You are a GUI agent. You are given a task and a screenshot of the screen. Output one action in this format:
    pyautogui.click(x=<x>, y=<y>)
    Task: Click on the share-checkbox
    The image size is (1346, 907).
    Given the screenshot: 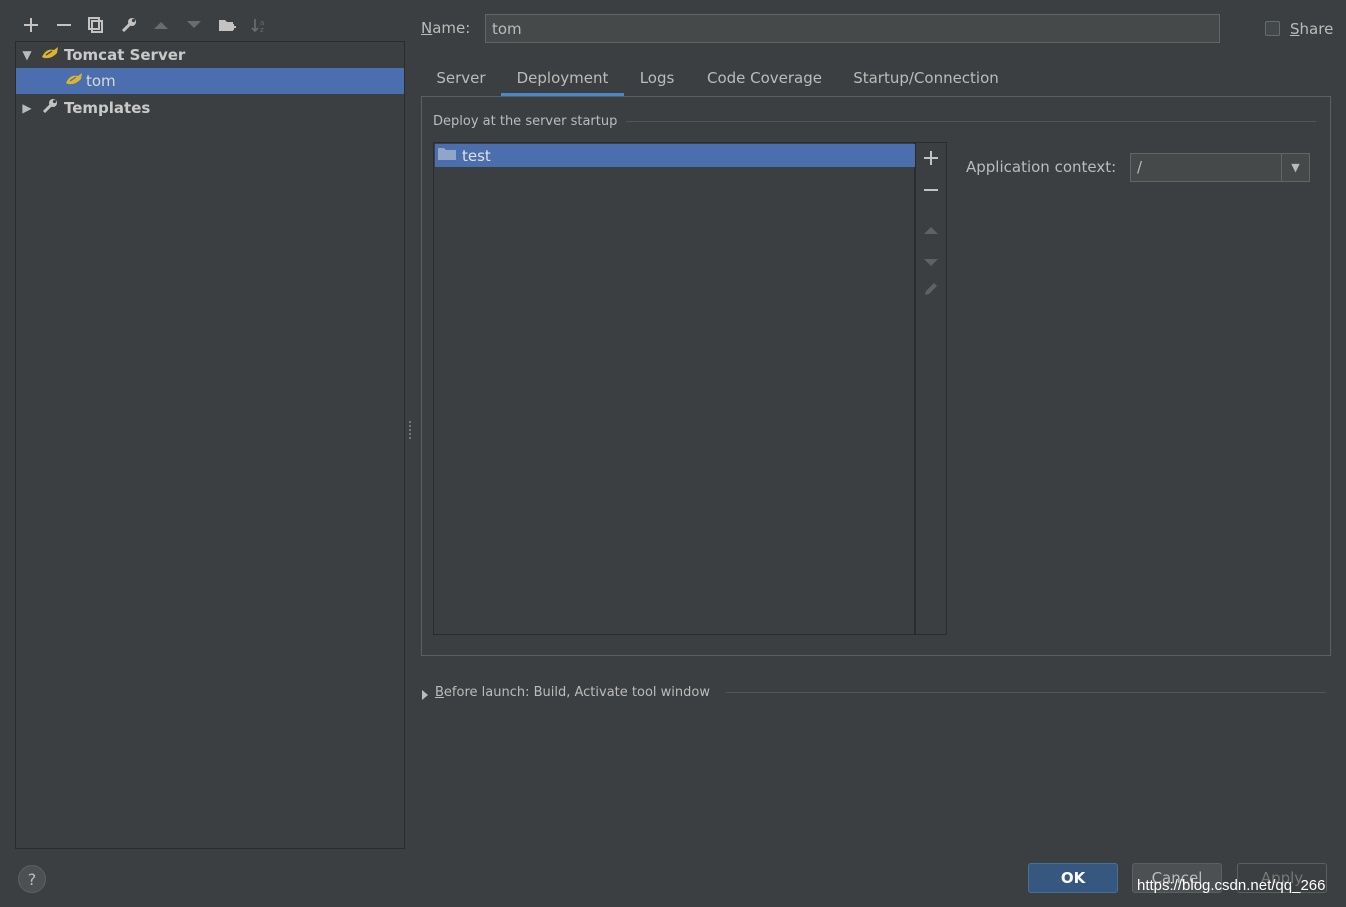 What is the action you would take?
    pyautogui.click(x=1272, y=28)
    